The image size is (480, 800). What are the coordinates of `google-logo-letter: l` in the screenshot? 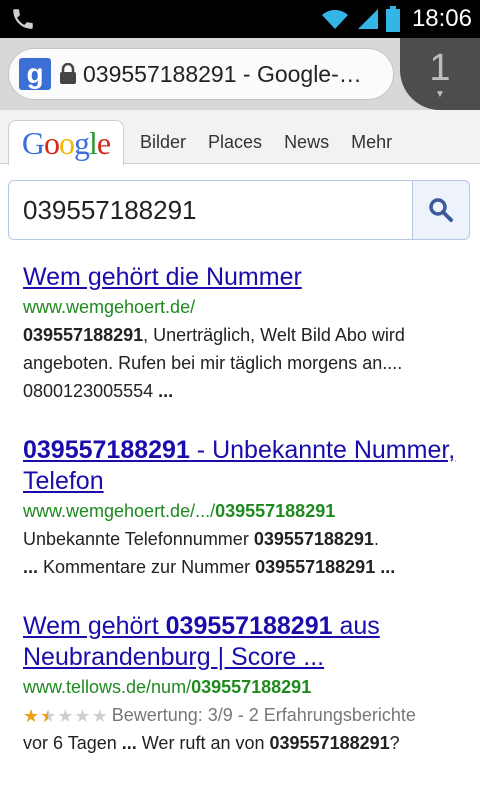 It's located at (93, 142).